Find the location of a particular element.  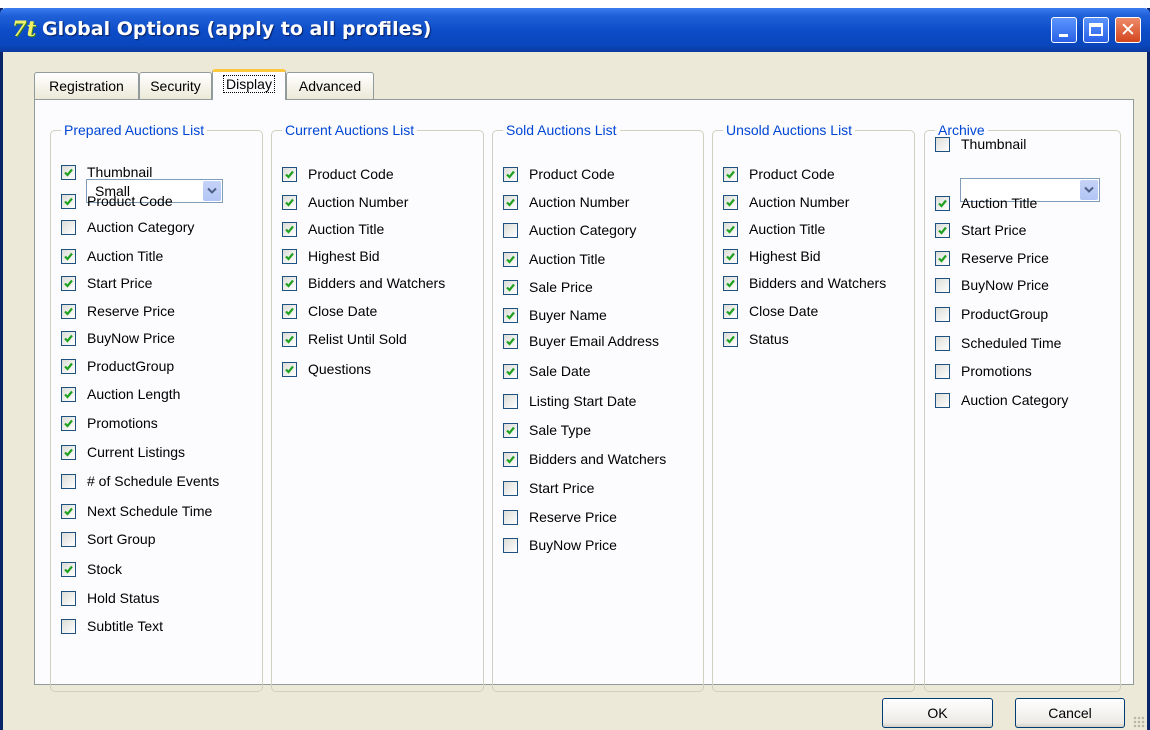

option-label: Subtitle Text is located at coordinates (125, 626).